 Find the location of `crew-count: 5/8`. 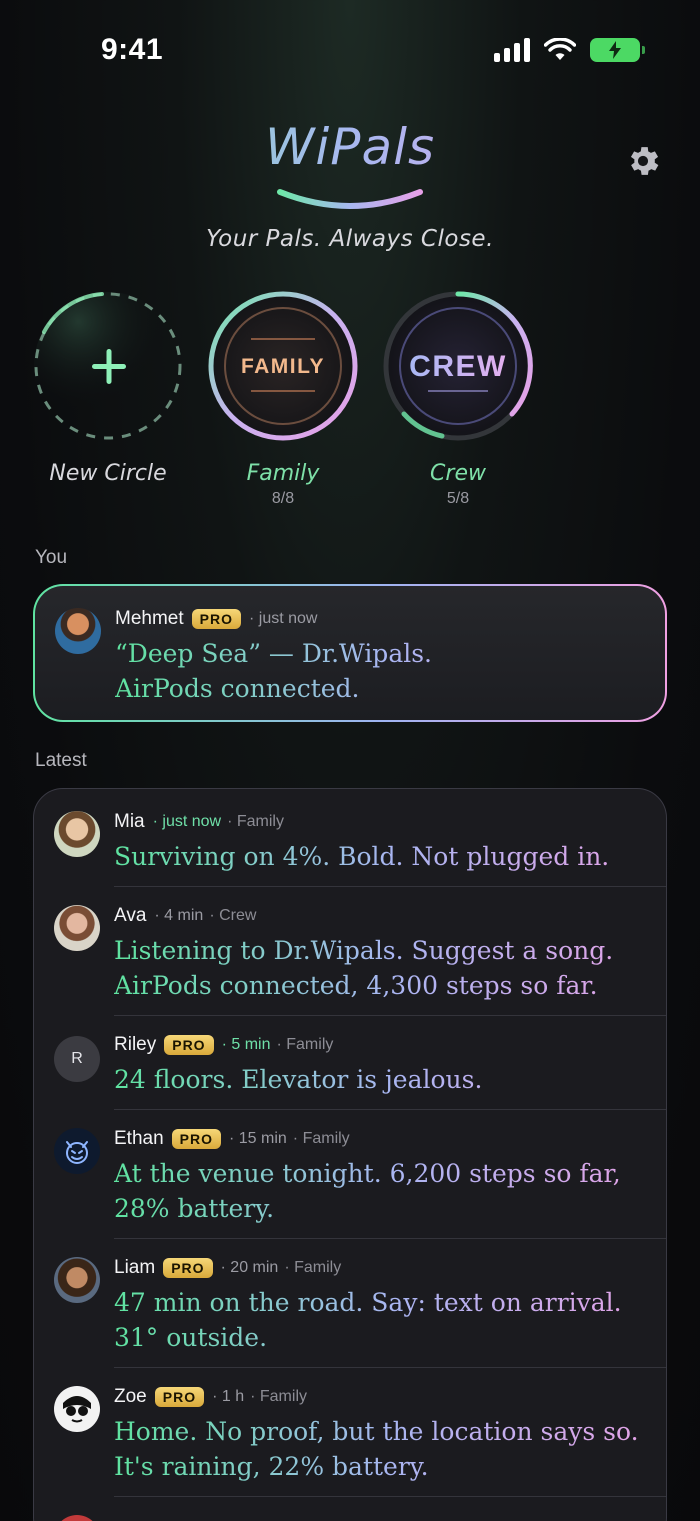

crew-count: 5/8 is located at coordinates (458, 498).